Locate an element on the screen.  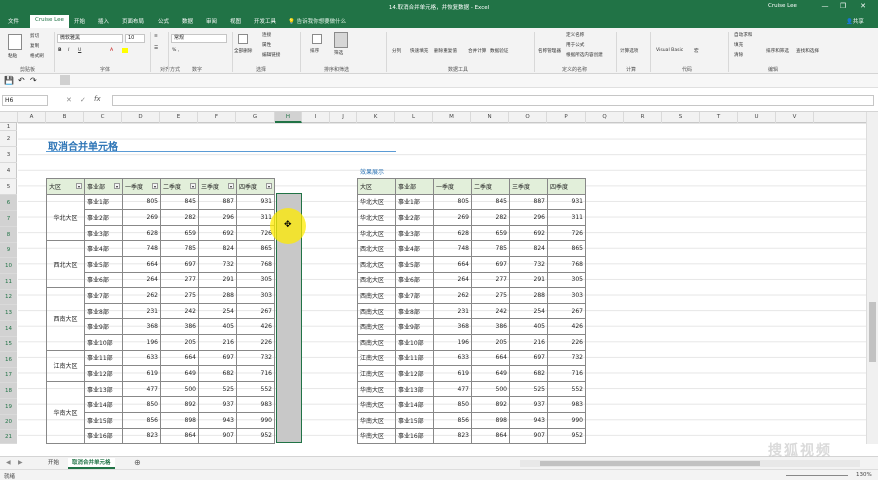
column-header-c: C is located at coordinates (103, 117).